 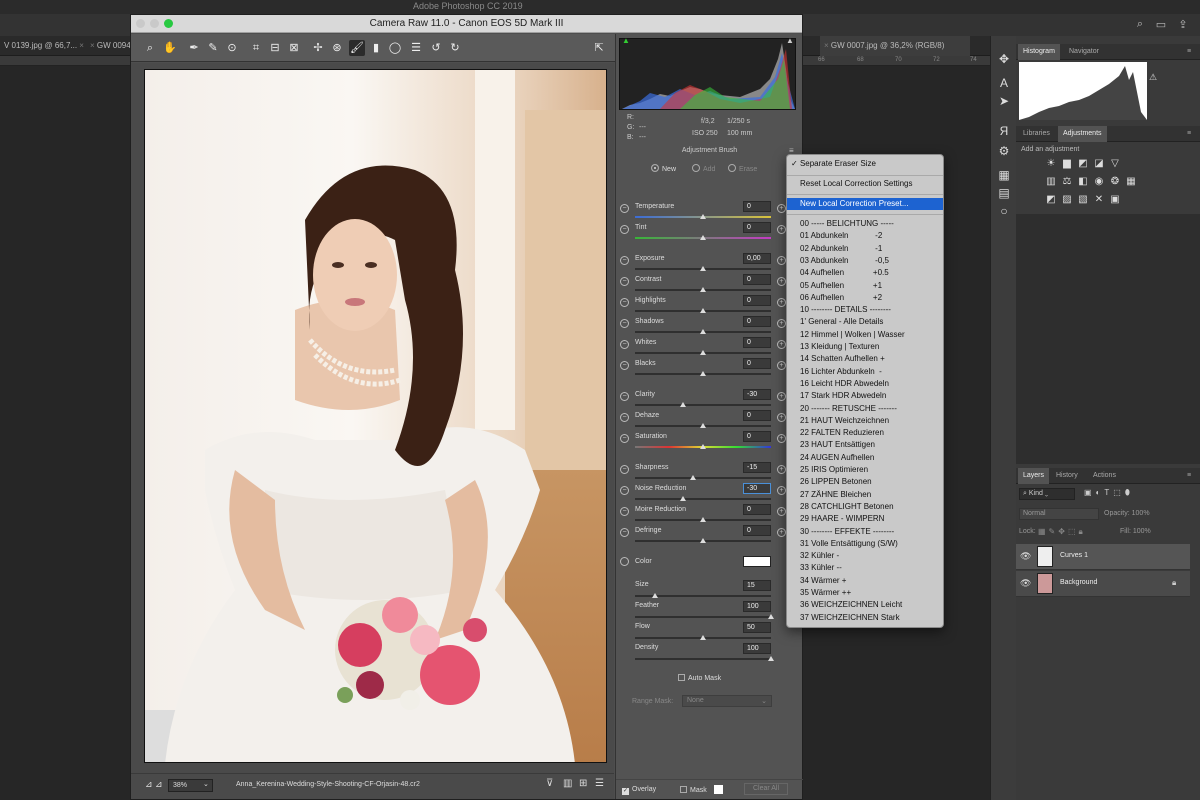 What do you see at coordinates (790, 40) in the screenshot?
I see `highlight-clip-icon: ▲` at bounding box center [790, 40].